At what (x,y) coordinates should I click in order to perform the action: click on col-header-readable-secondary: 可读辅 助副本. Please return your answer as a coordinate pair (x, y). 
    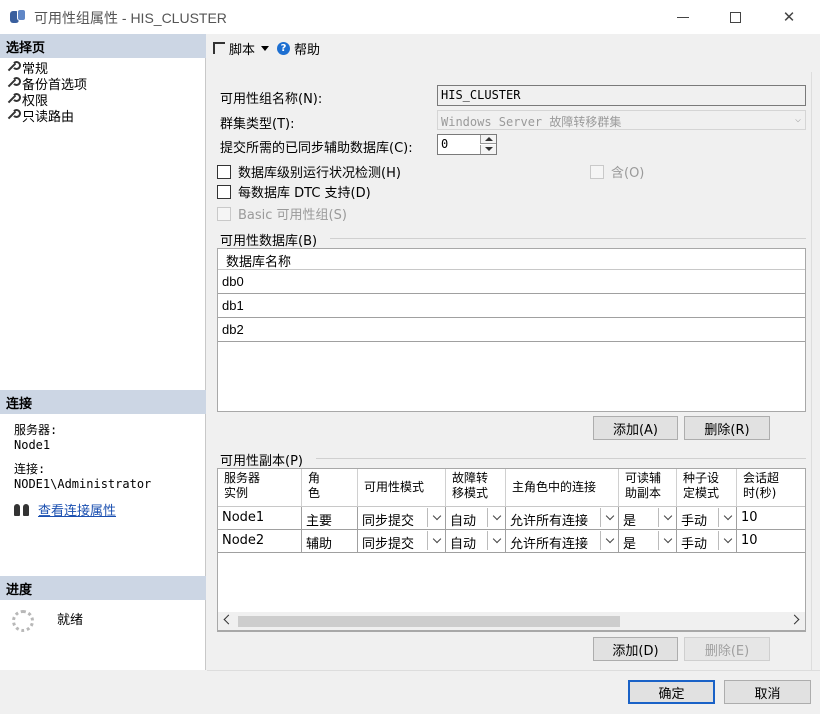
    Looking at the image, I should click on (648, 488).